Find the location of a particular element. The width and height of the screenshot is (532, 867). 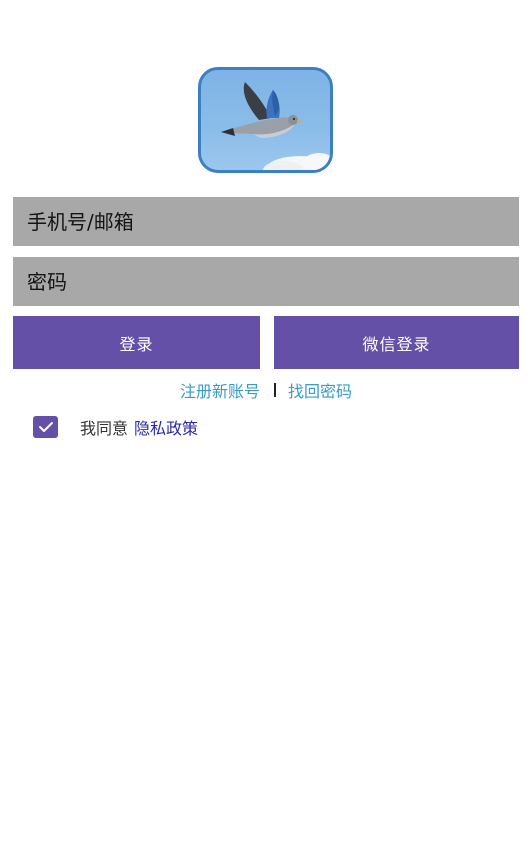

agreement-checkbox is located at coordinates (45, 427).